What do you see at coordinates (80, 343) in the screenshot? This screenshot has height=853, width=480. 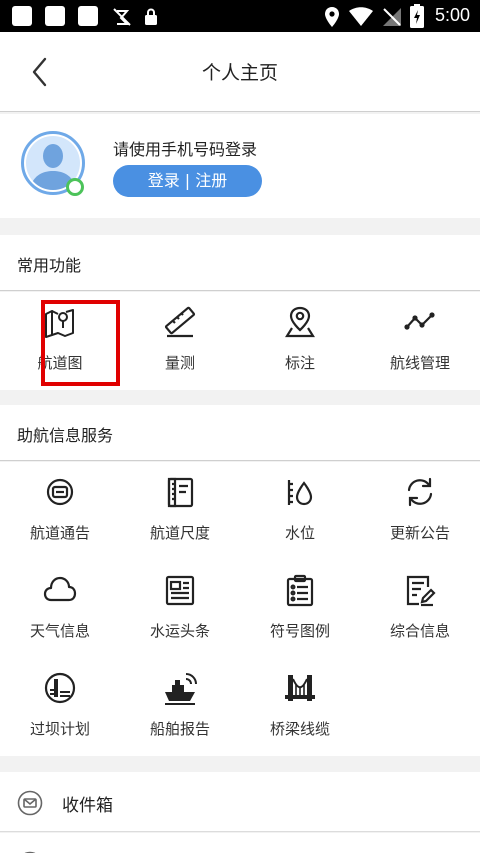 I see `highlight-box` at bounding box center [80, 343].